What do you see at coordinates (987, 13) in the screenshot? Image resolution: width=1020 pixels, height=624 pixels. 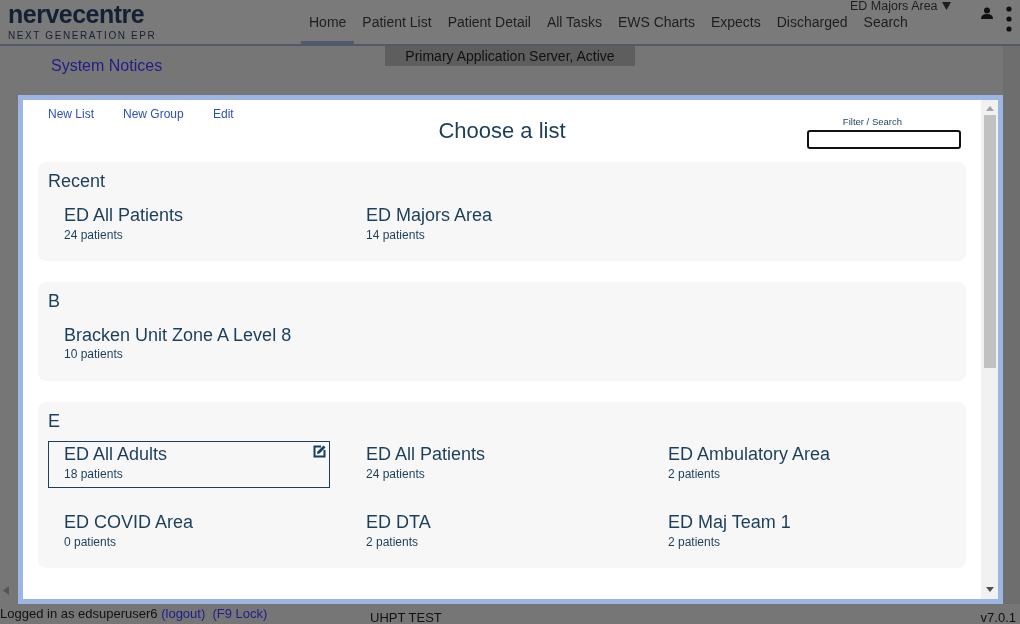 I see `user-icon` at bounding box center [987, 13].